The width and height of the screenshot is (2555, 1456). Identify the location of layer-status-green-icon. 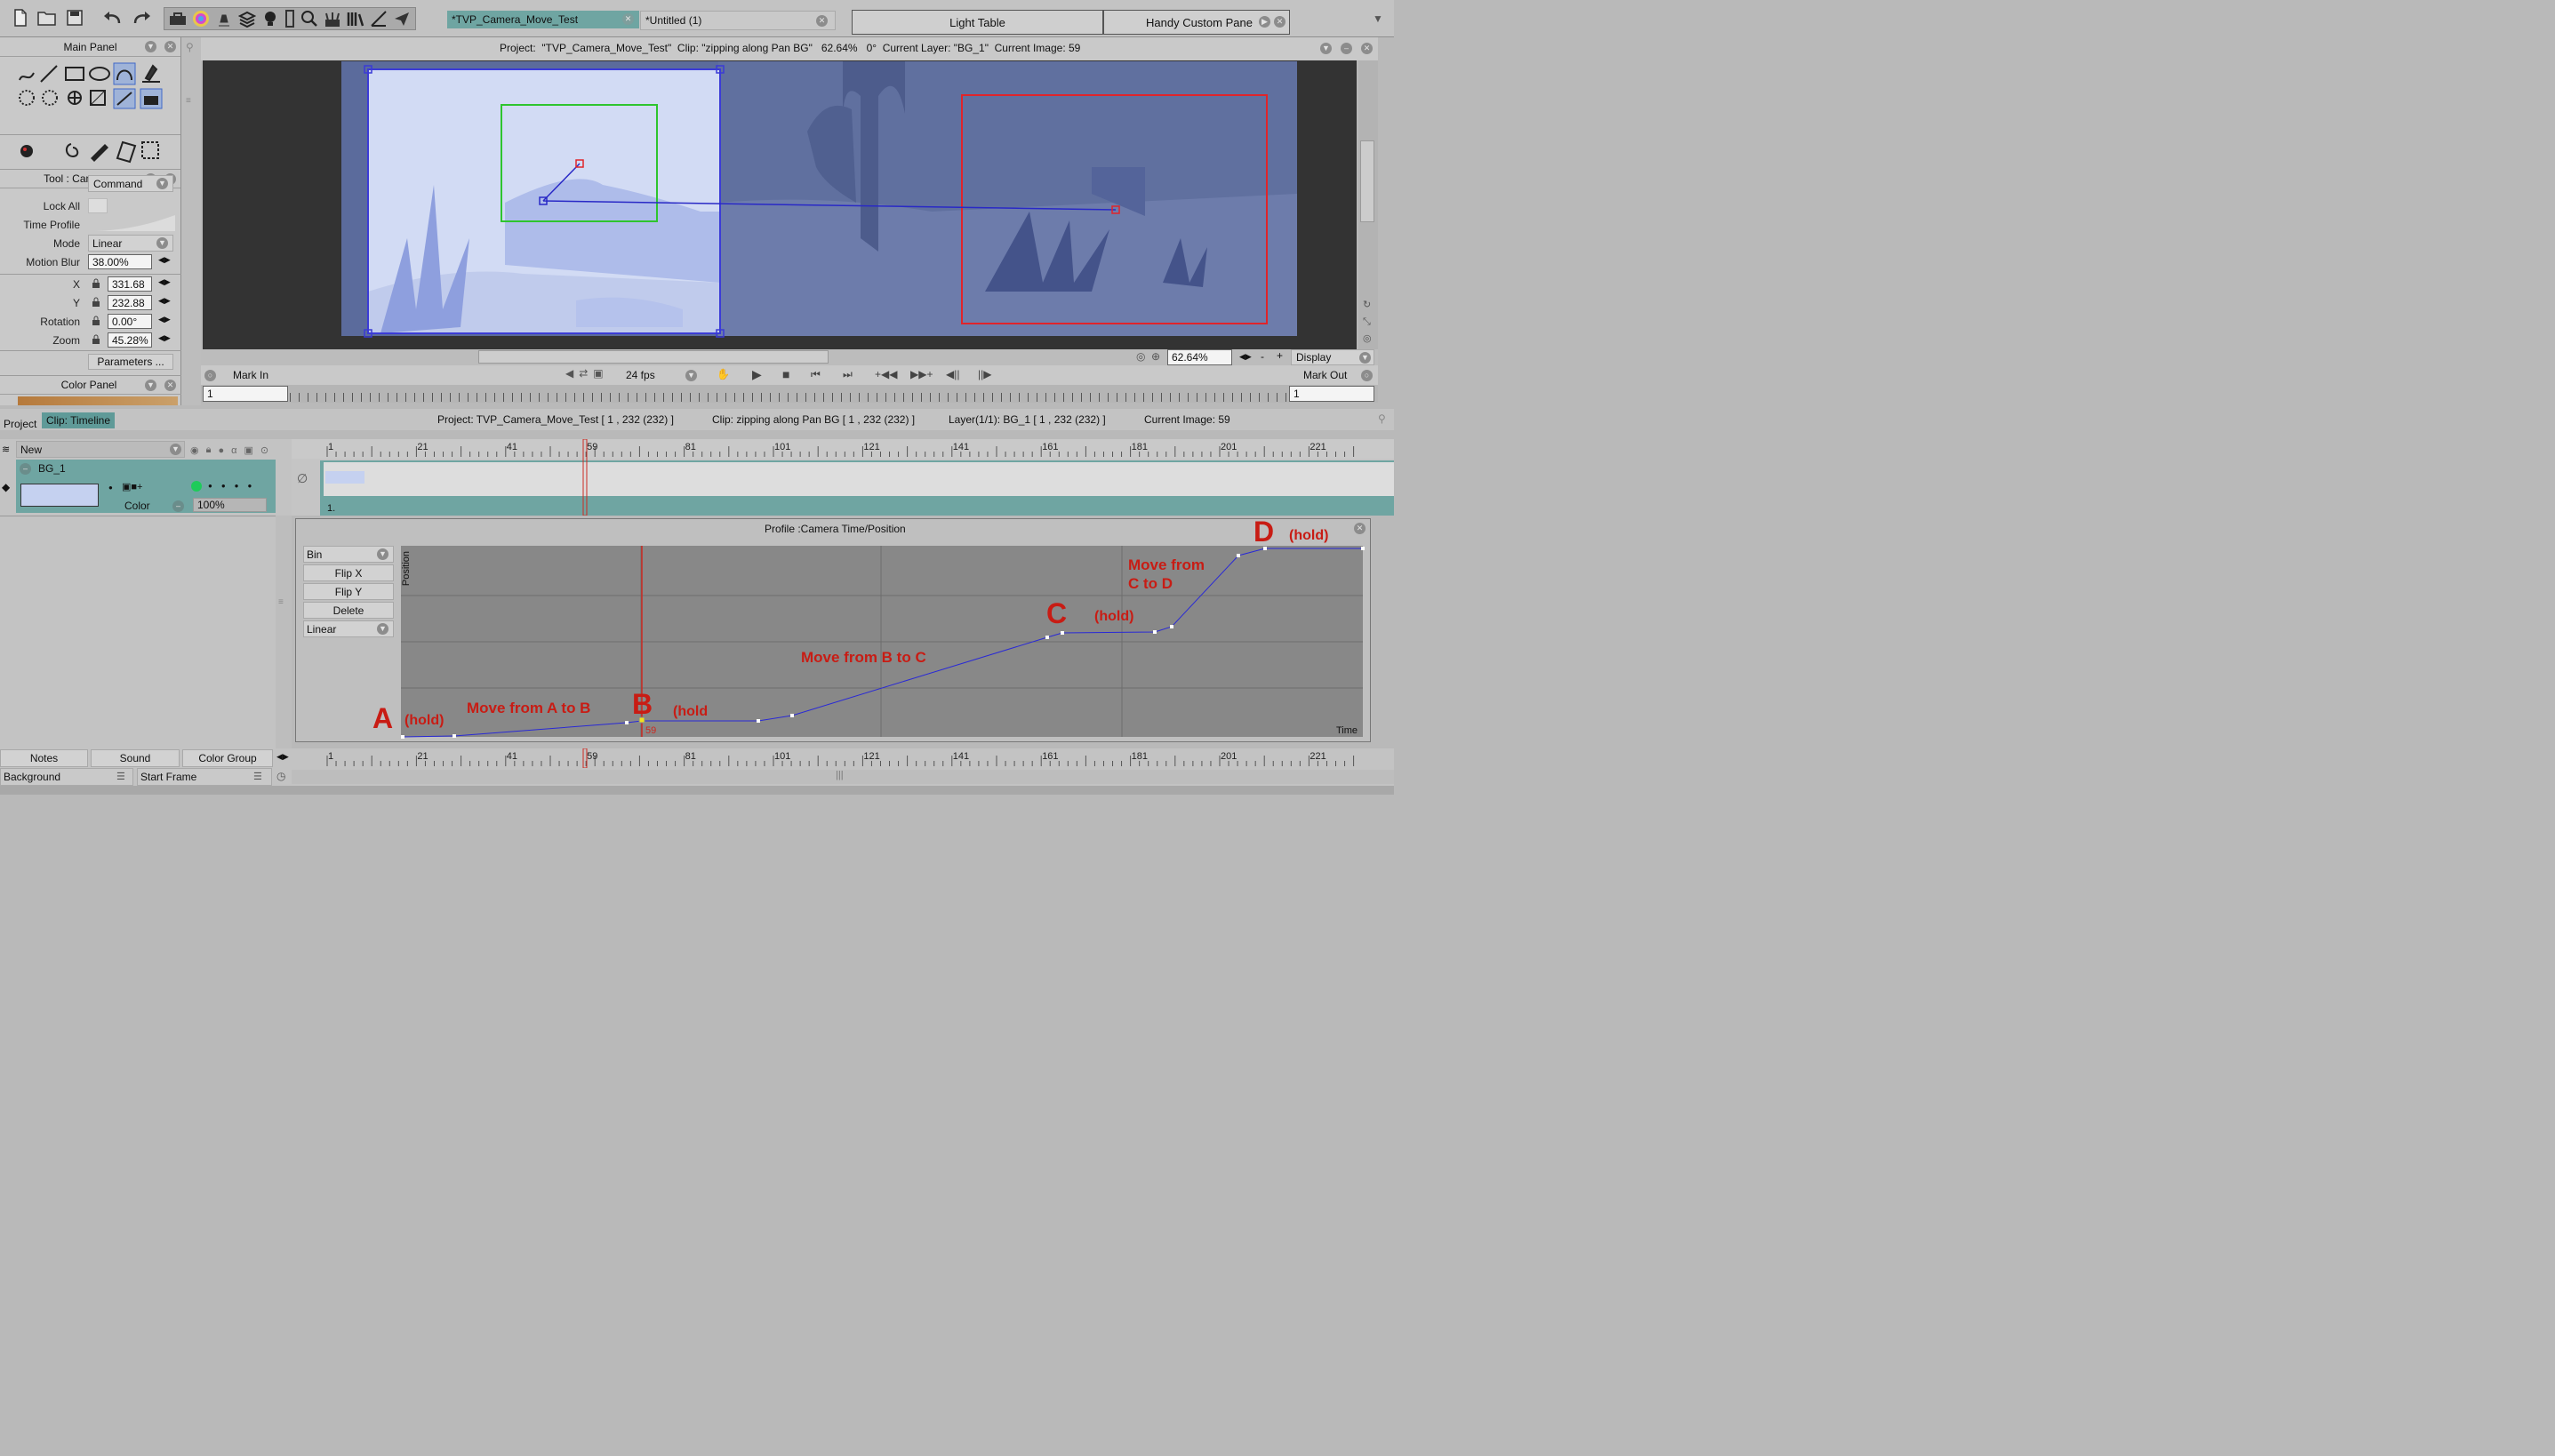
(196, 486).